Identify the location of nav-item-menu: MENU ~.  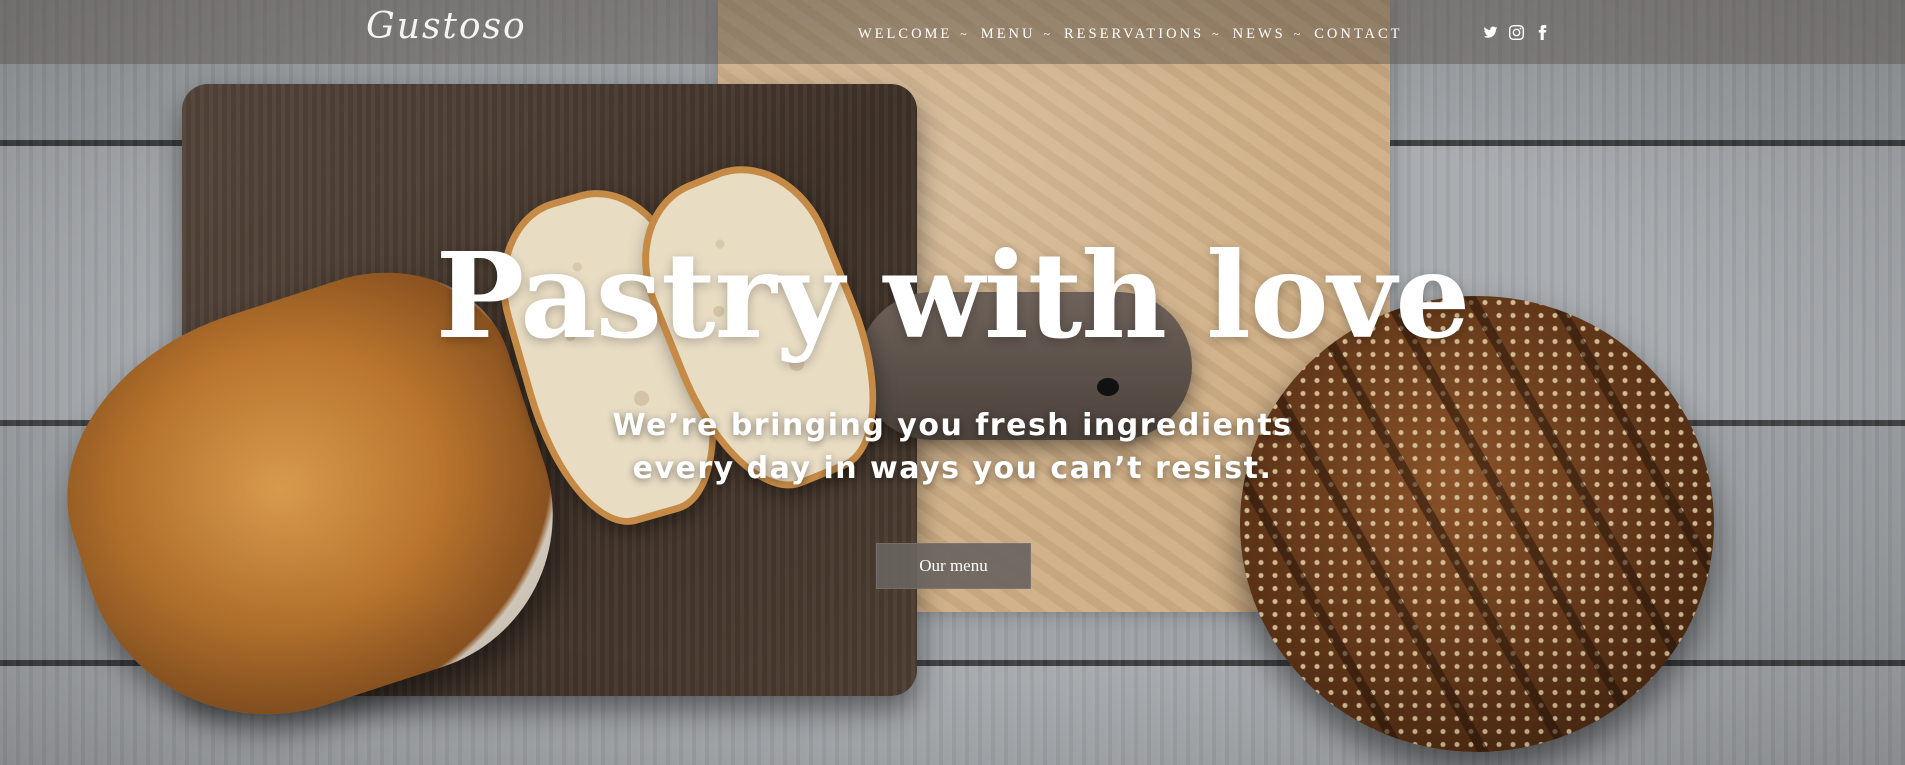
(1022, 34).